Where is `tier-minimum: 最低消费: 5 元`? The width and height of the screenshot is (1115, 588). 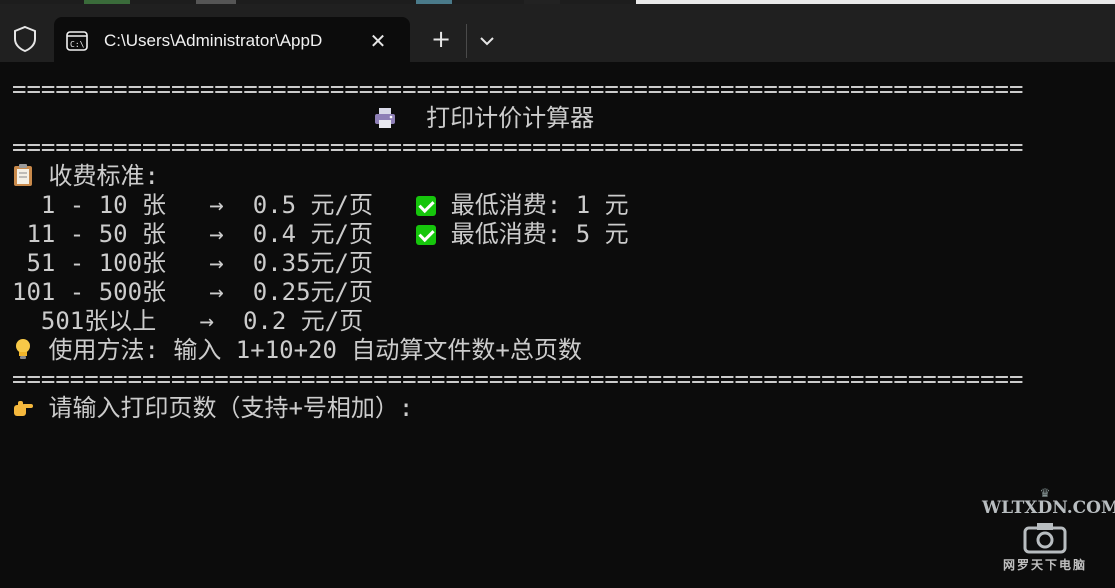
tier-minimum: 最低消费: 5 元 is located at coordinates (532, 234).